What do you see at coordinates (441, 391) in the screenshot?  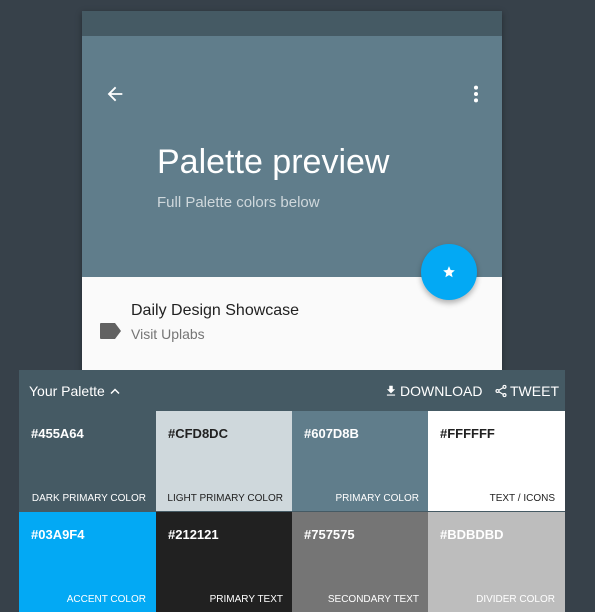 I see `download-label: DOWNLOAD` at bounding box center [441, 391].